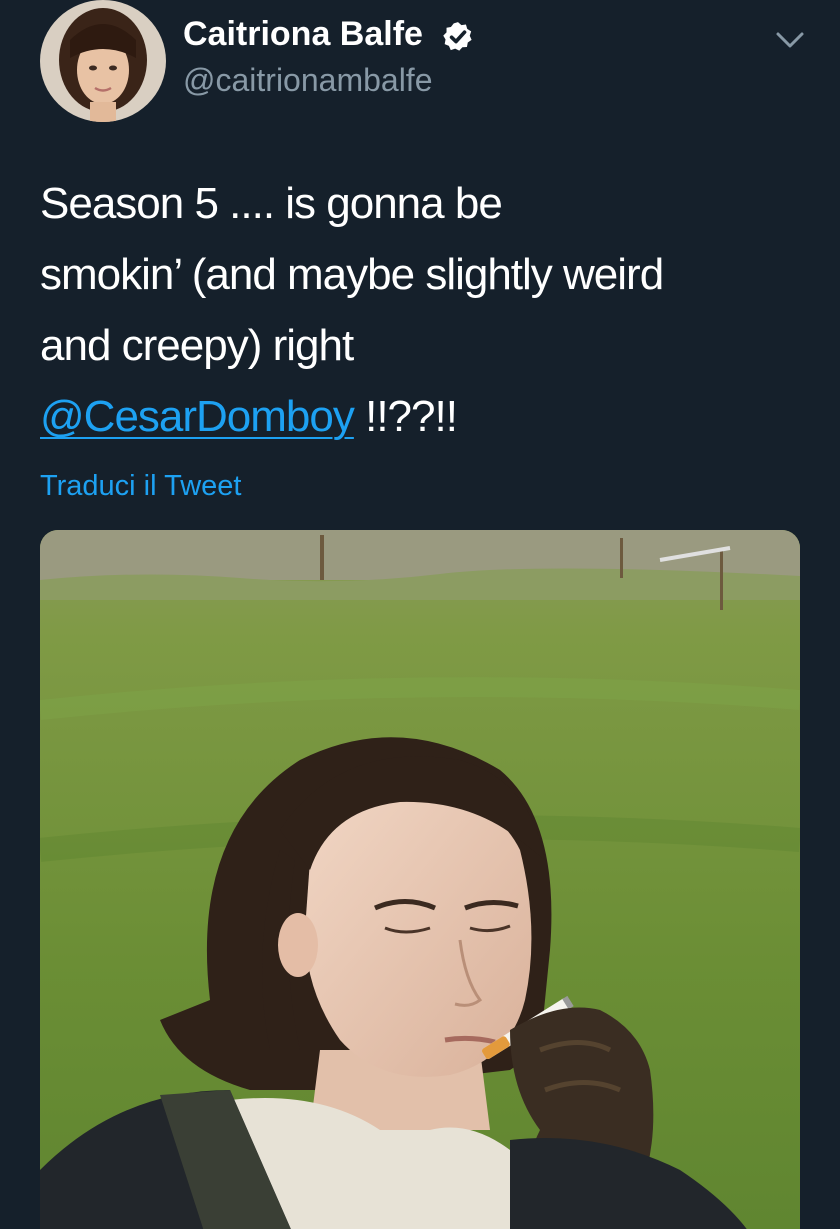  I want to click on tweet-text-line: and creepy) right, so click(197, 345).